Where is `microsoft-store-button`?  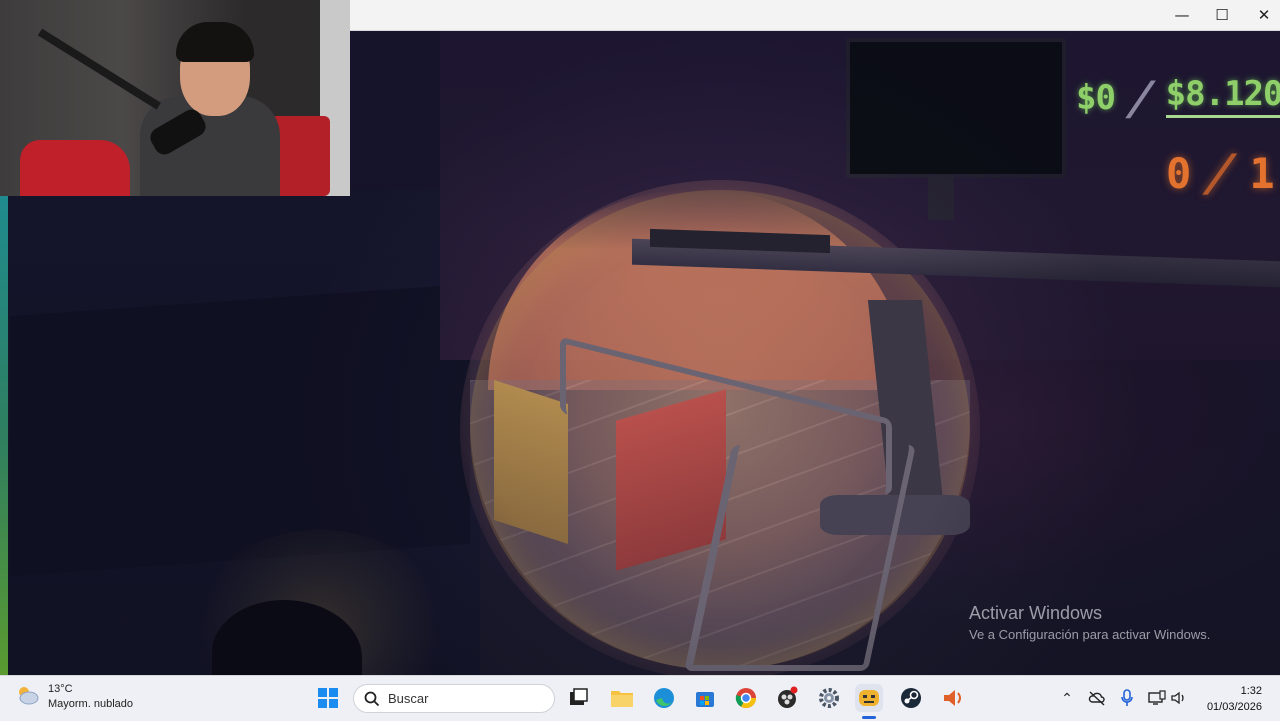 microsoft-store-button is located at coordinates (705, 698).